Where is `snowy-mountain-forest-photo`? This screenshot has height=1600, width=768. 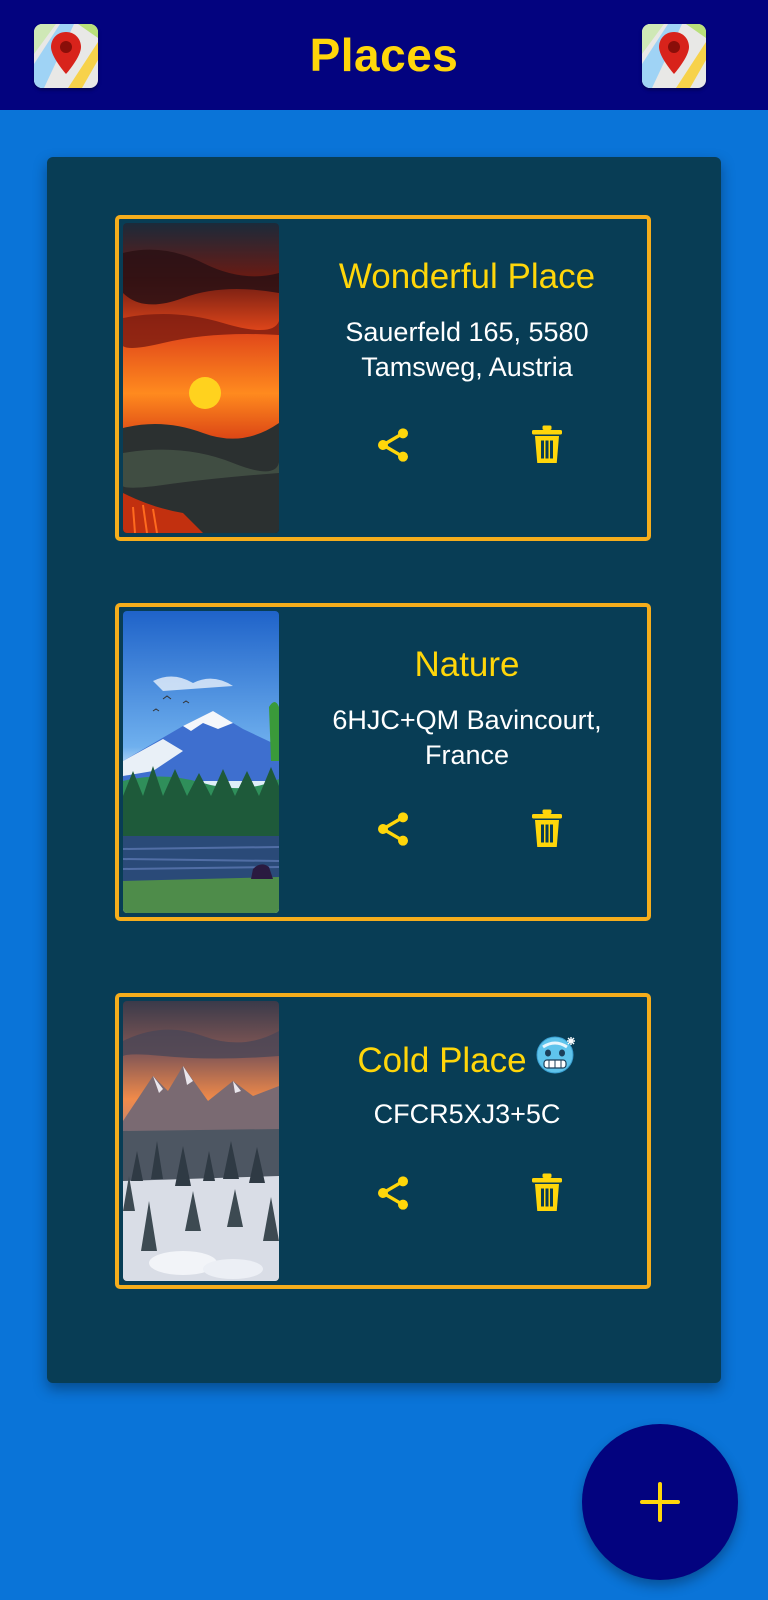 snowy-mountain-forest-photo is located at coordinates (201, 1141).